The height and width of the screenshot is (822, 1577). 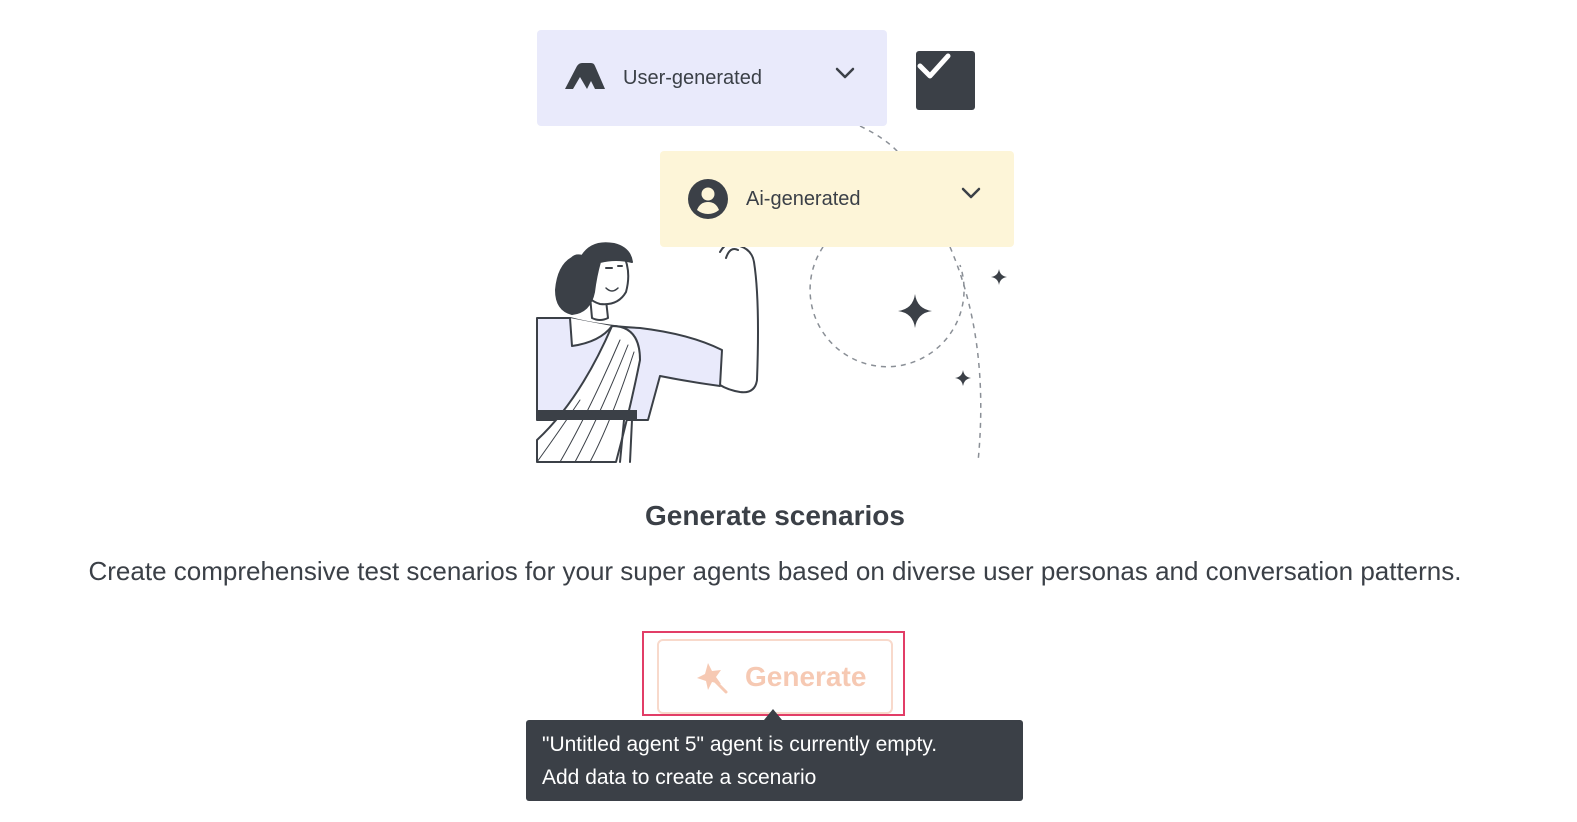 I want to click on user-circle-icon, so click(x=708, y=199).